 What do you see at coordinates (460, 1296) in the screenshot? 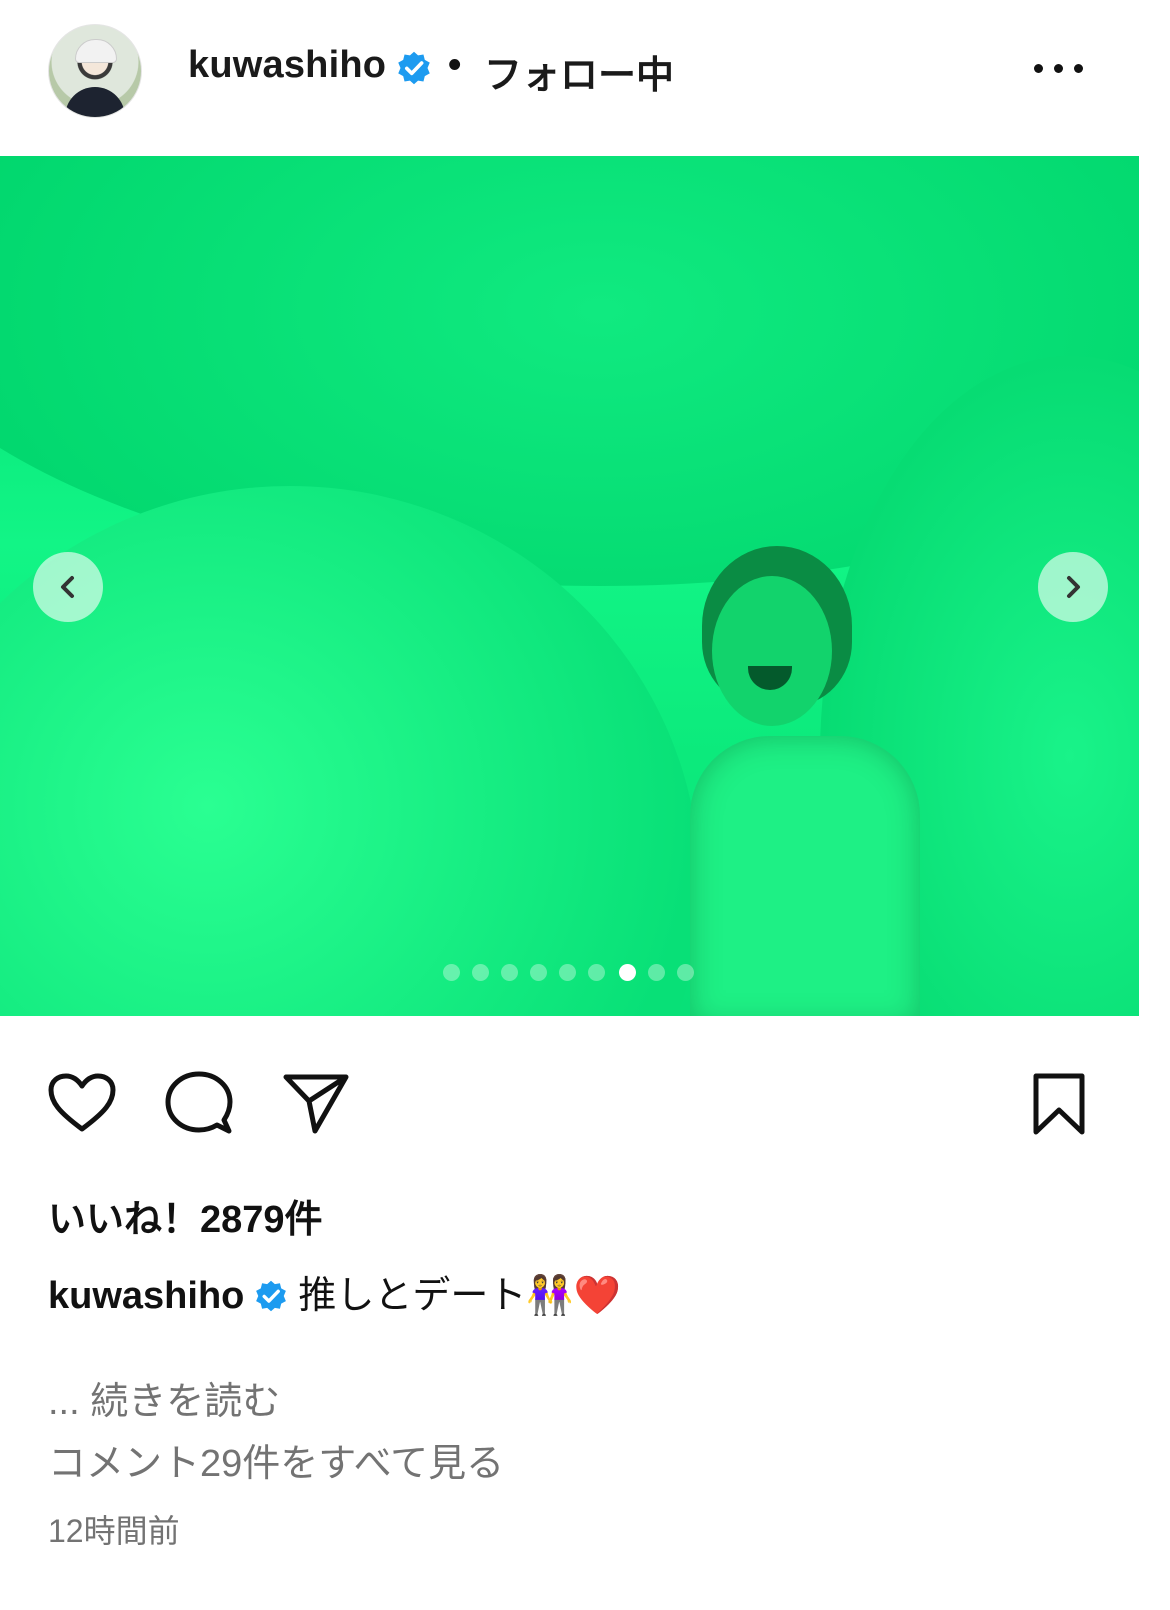
I see `caption-text: 推しとデート👭❤️` at bounding box center [460, 1296].